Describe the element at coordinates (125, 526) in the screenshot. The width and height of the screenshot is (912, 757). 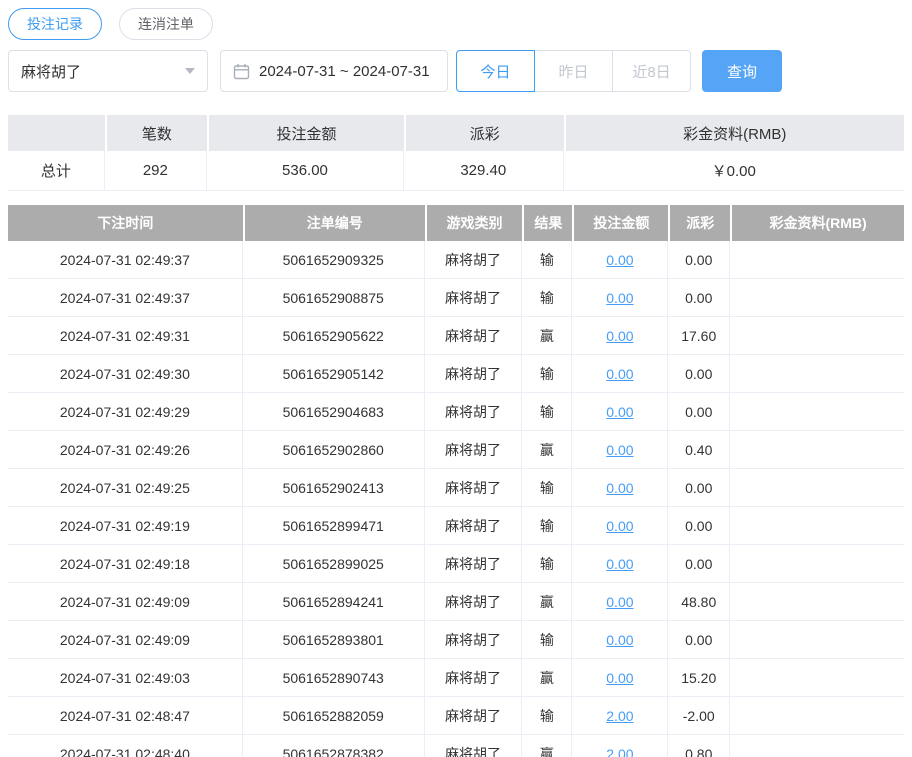
I see `cell-bet-time: 2024-07-31 02:49:19` at that location.